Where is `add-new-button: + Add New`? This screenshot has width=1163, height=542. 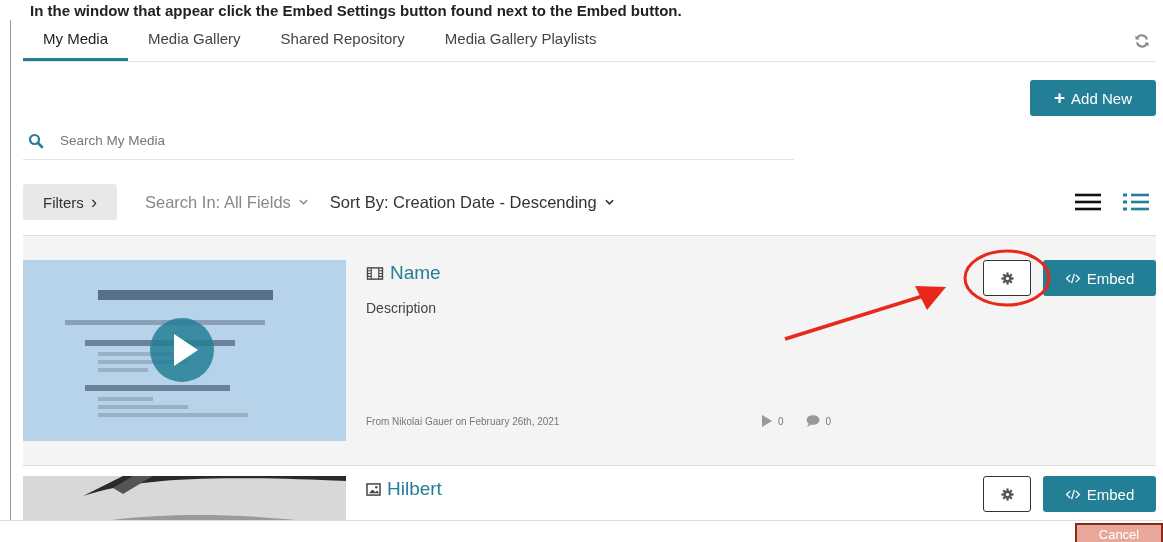 add-new-button: + Add New is located at coordinates (1093, 98).